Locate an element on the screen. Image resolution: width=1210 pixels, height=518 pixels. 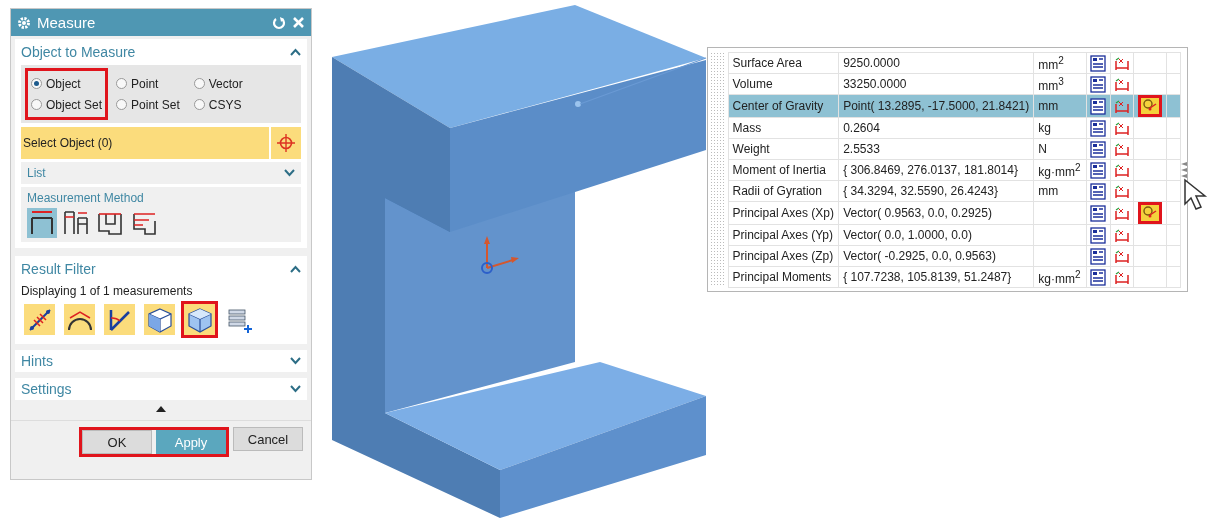
radio-label: Object is located at coordinates (63, 83).